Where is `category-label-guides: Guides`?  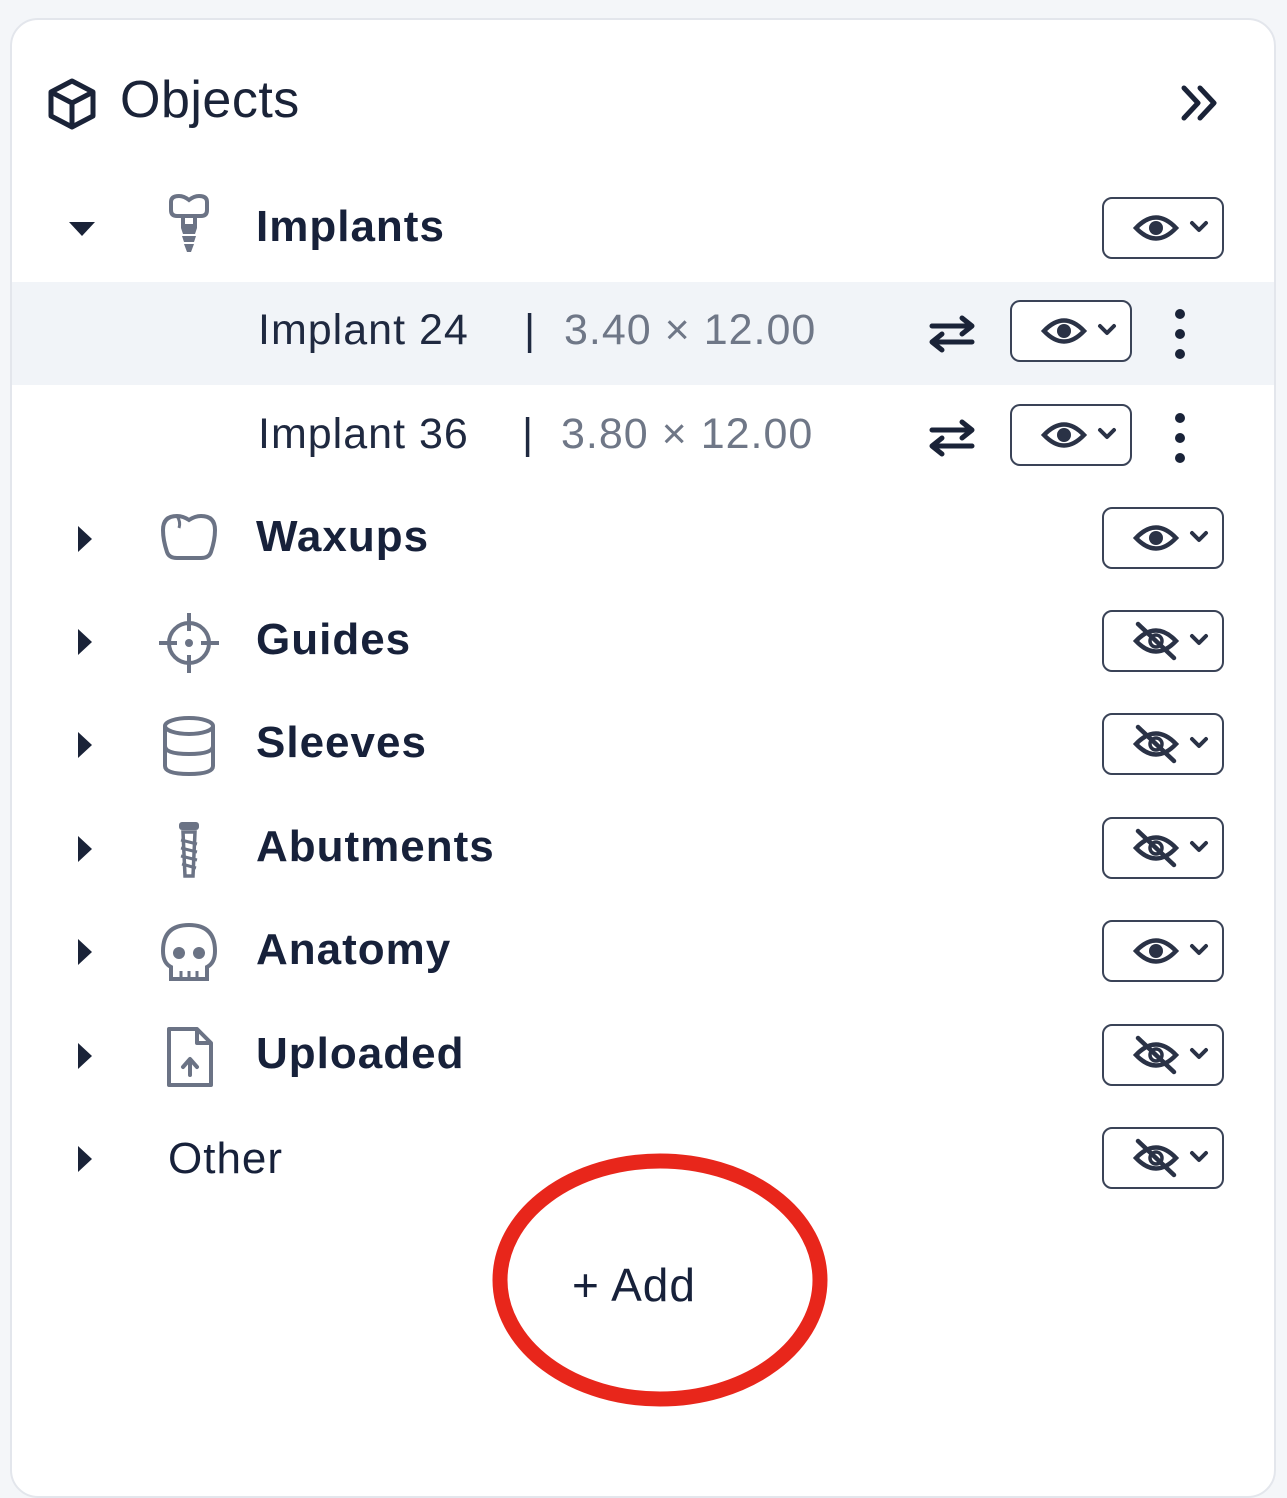 category-label-guides: Guides is located at coordinates (334, 639).